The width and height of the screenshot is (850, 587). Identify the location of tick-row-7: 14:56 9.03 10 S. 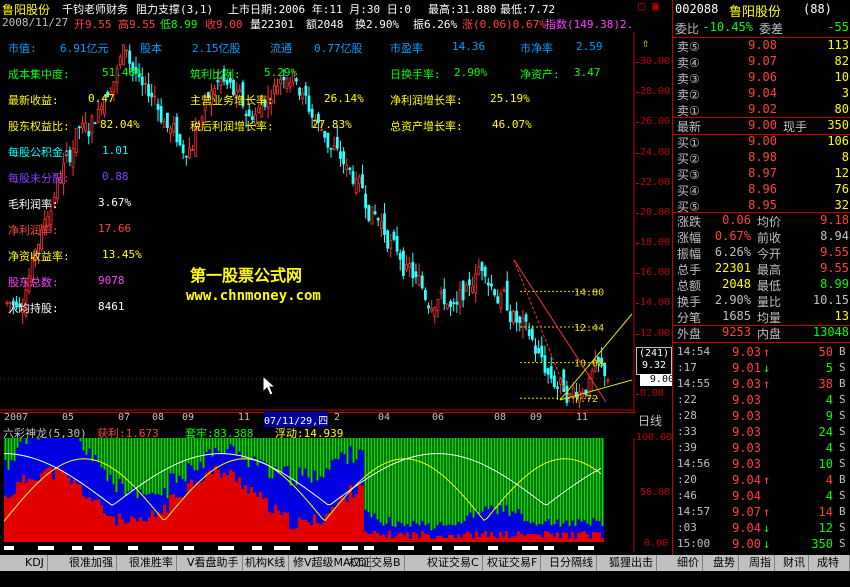
(761, 465).